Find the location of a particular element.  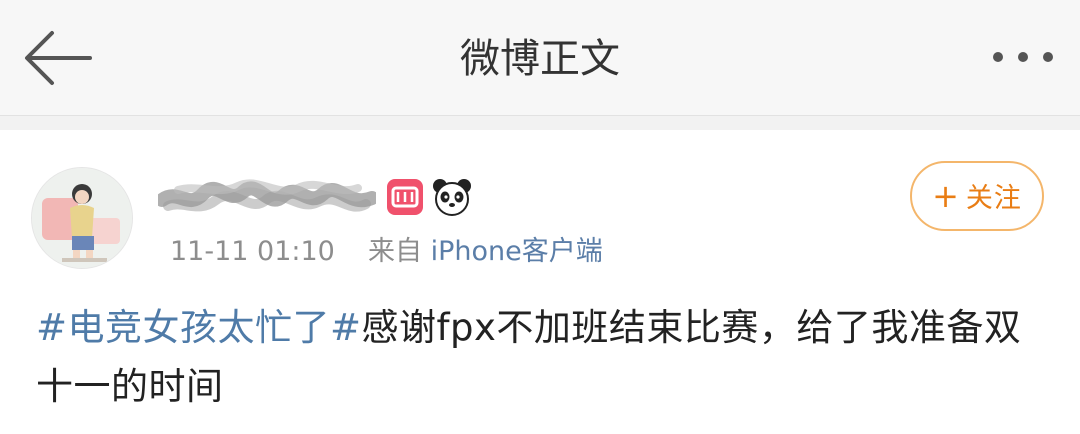

back-button is located at coordinates (58, 58).